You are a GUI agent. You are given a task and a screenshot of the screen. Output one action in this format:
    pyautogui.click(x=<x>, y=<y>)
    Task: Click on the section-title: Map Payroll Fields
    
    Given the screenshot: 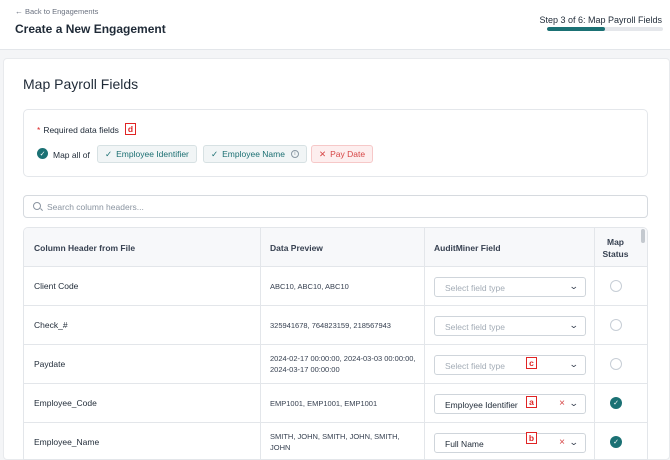 What is the action you would take?
    pyautogui.click(x=81, y=84)
    